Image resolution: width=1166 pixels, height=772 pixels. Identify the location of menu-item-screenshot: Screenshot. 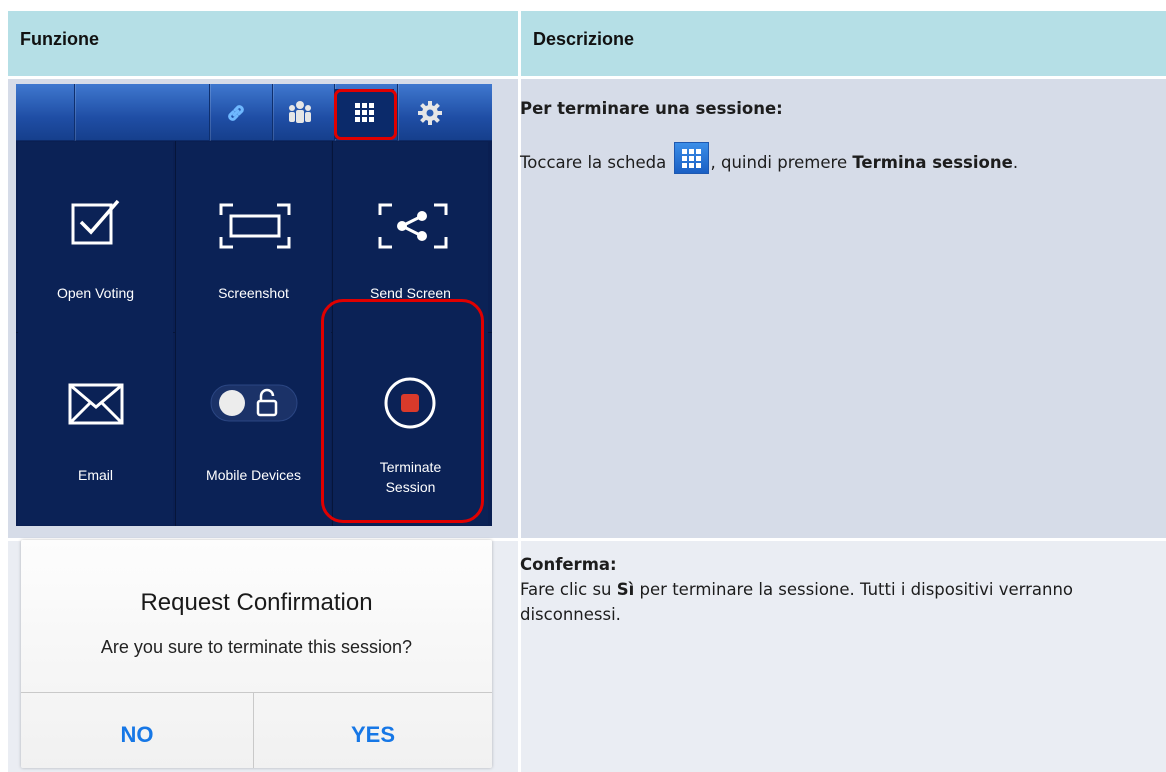
(253, 238).